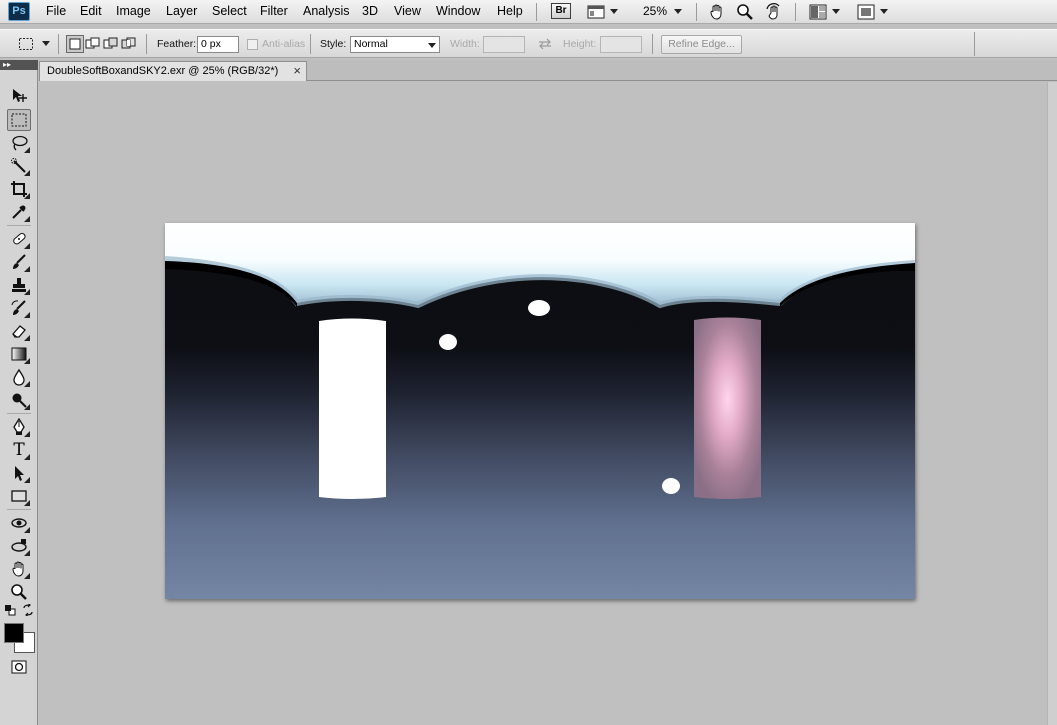  I want to click on 3d-rotate-tool, so click(19, 523).